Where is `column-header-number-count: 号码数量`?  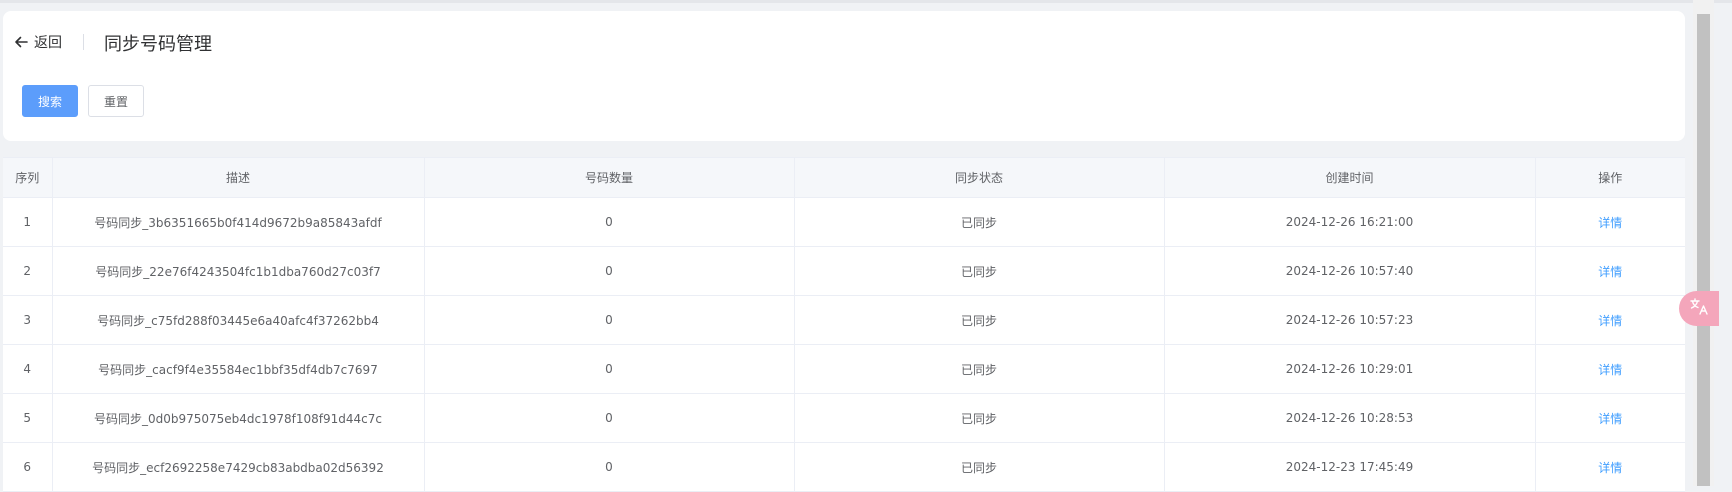 column-header-number-count: 号码数量 is located at coordinates (609, 178).